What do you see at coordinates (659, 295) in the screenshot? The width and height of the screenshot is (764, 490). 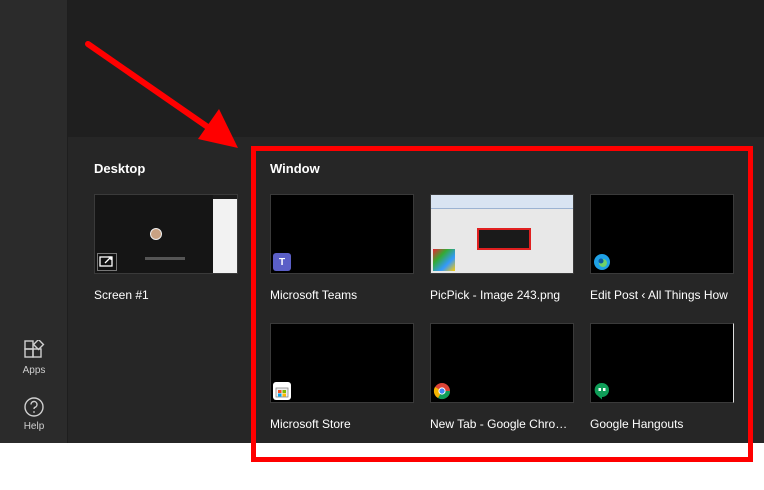 I see `window-label: Edit Post ‹ All Things How` at bounding box center [659, 295].